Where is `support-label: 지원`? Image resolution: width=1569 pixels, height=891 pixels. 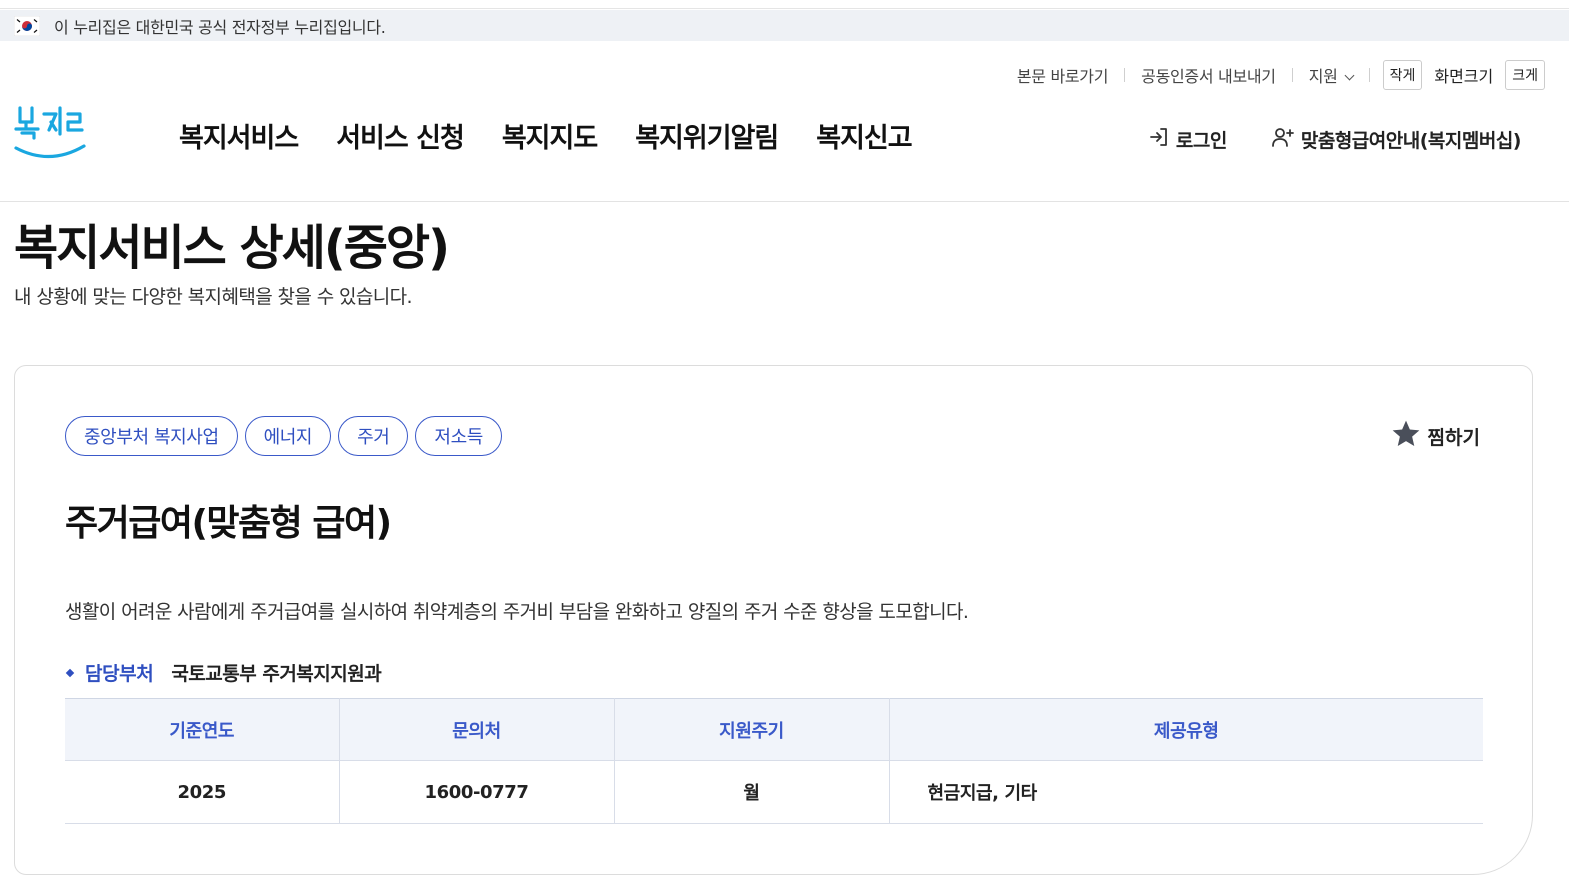 support-label: 지원 is located at coordinates (1323, 76).